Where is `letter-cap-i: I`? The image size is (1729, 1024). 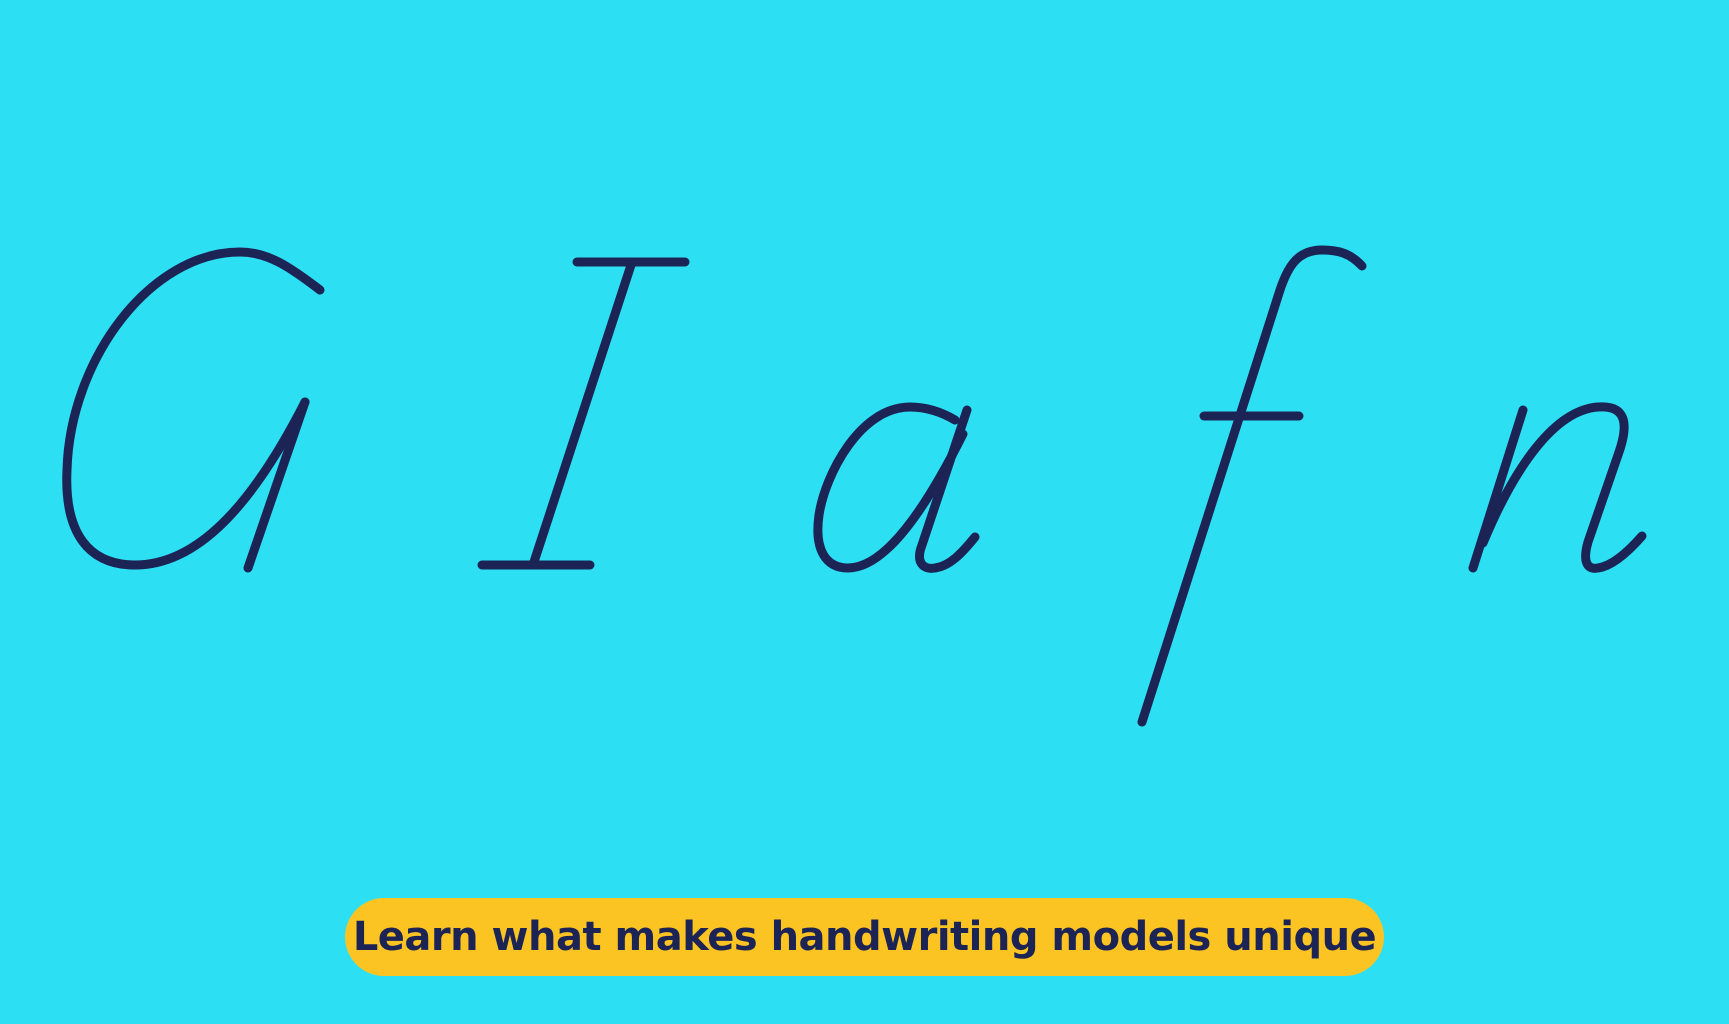 letter-cap-i: I is located at coordinates (583, 413).